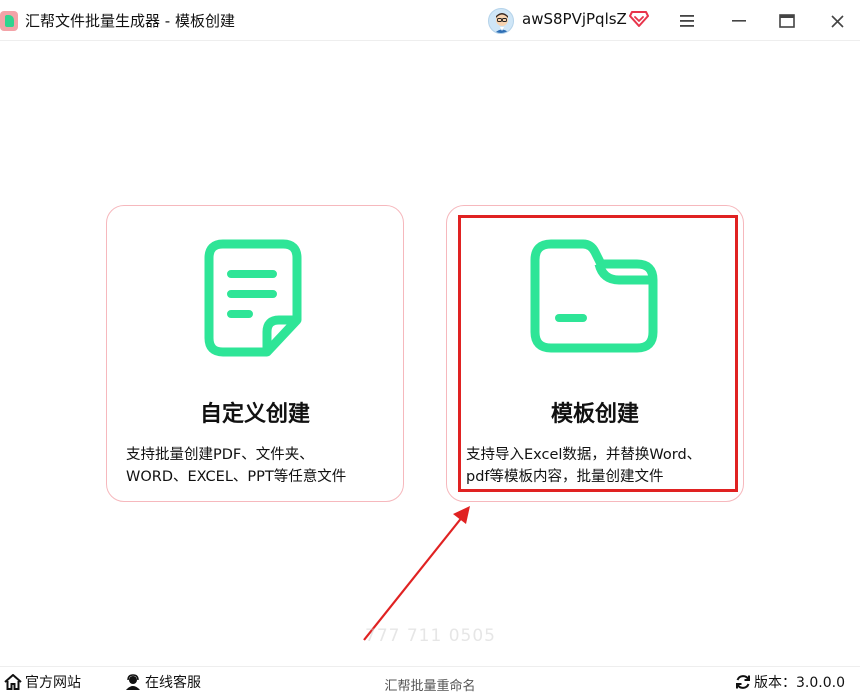 This screenshot has width=860, height=694. I want to click on title-bar: 汇帮文件批量生成器 - 模板创建 awS8PVjPqlsZ, so click(430, 20).